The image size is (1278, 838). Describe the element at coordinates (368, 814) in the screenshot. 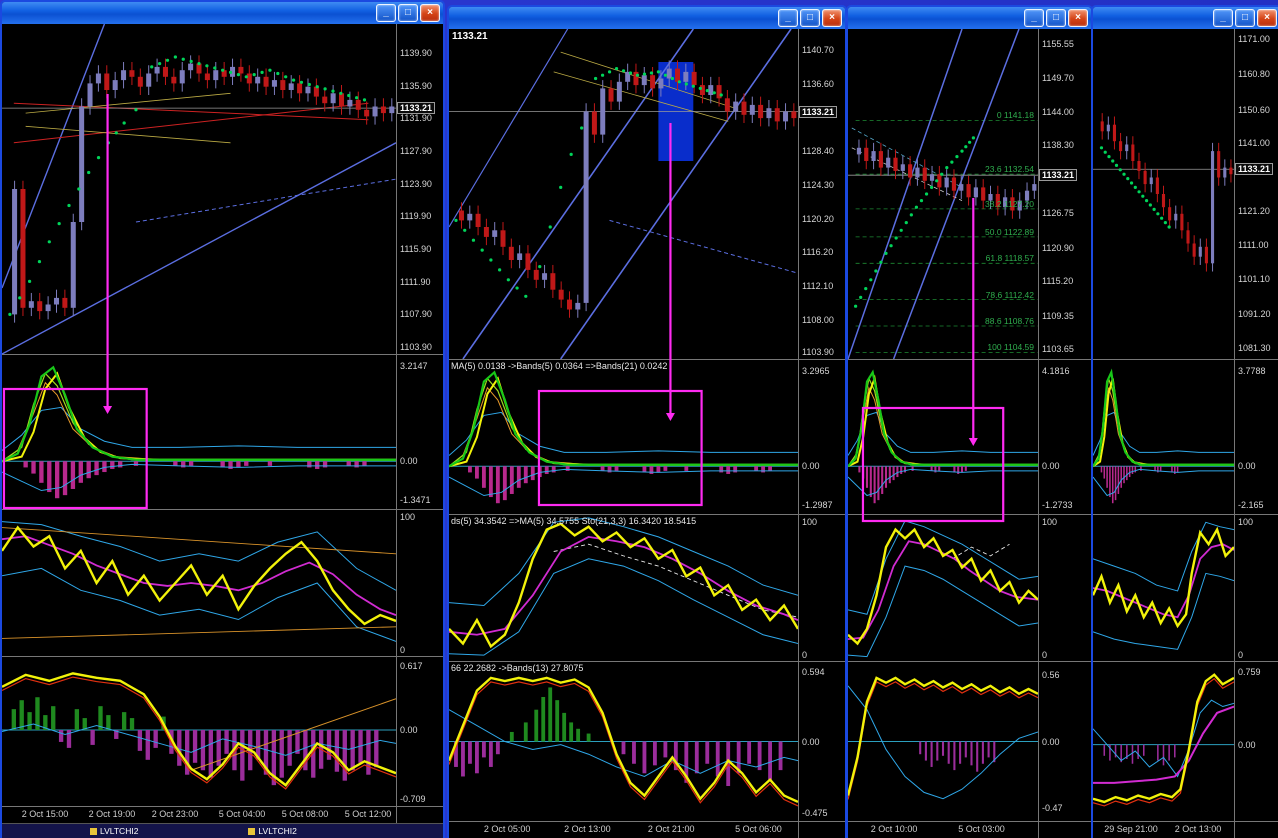

I see `time-label: 5 Oct 12:00` at that location.